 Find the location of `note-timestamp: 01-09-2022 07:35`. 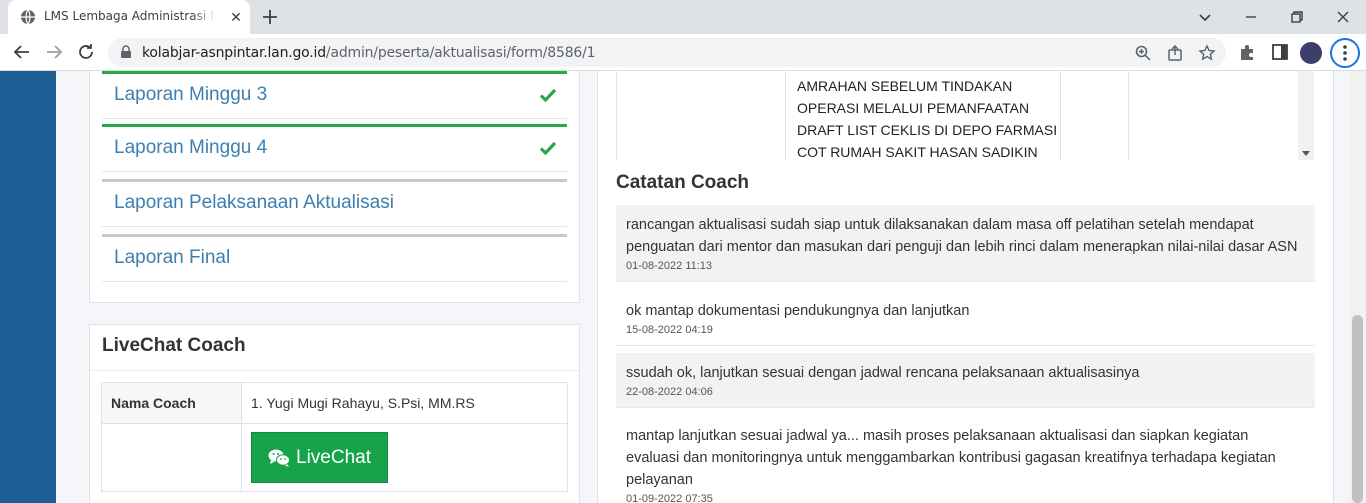

note-timestamp: 01-09-2022 07:35 is located at coordinates (669, 498).